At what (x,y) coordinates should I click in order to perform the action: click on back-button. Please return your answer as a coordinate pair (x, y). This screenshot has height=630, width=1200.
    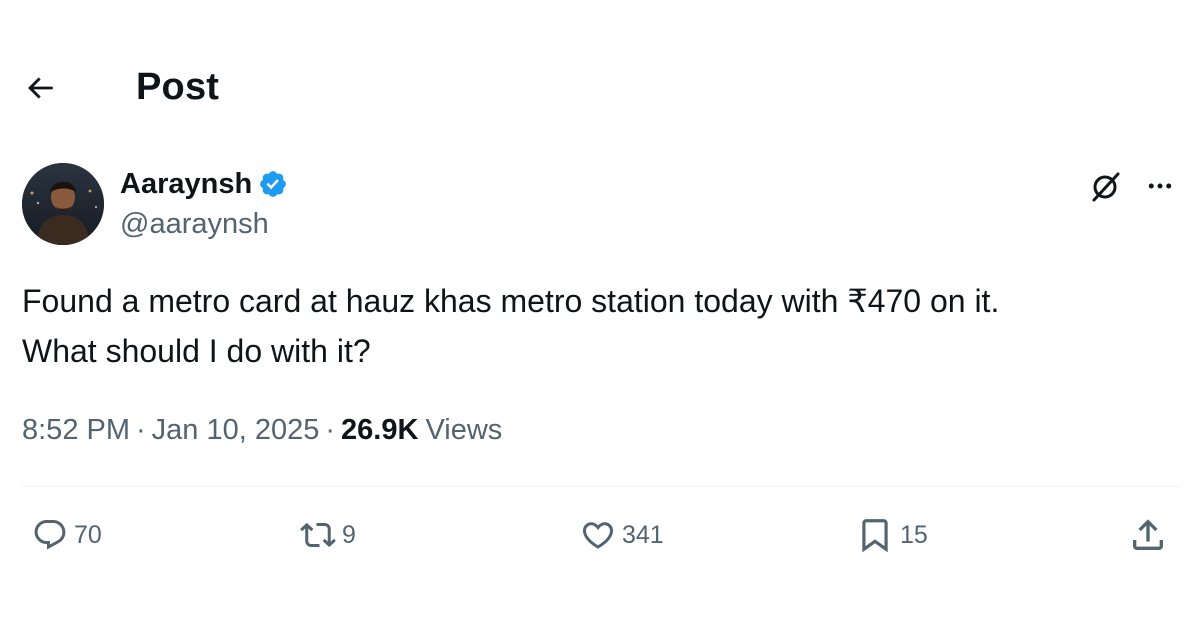
    Looking at the image, I should click on (40, 88).